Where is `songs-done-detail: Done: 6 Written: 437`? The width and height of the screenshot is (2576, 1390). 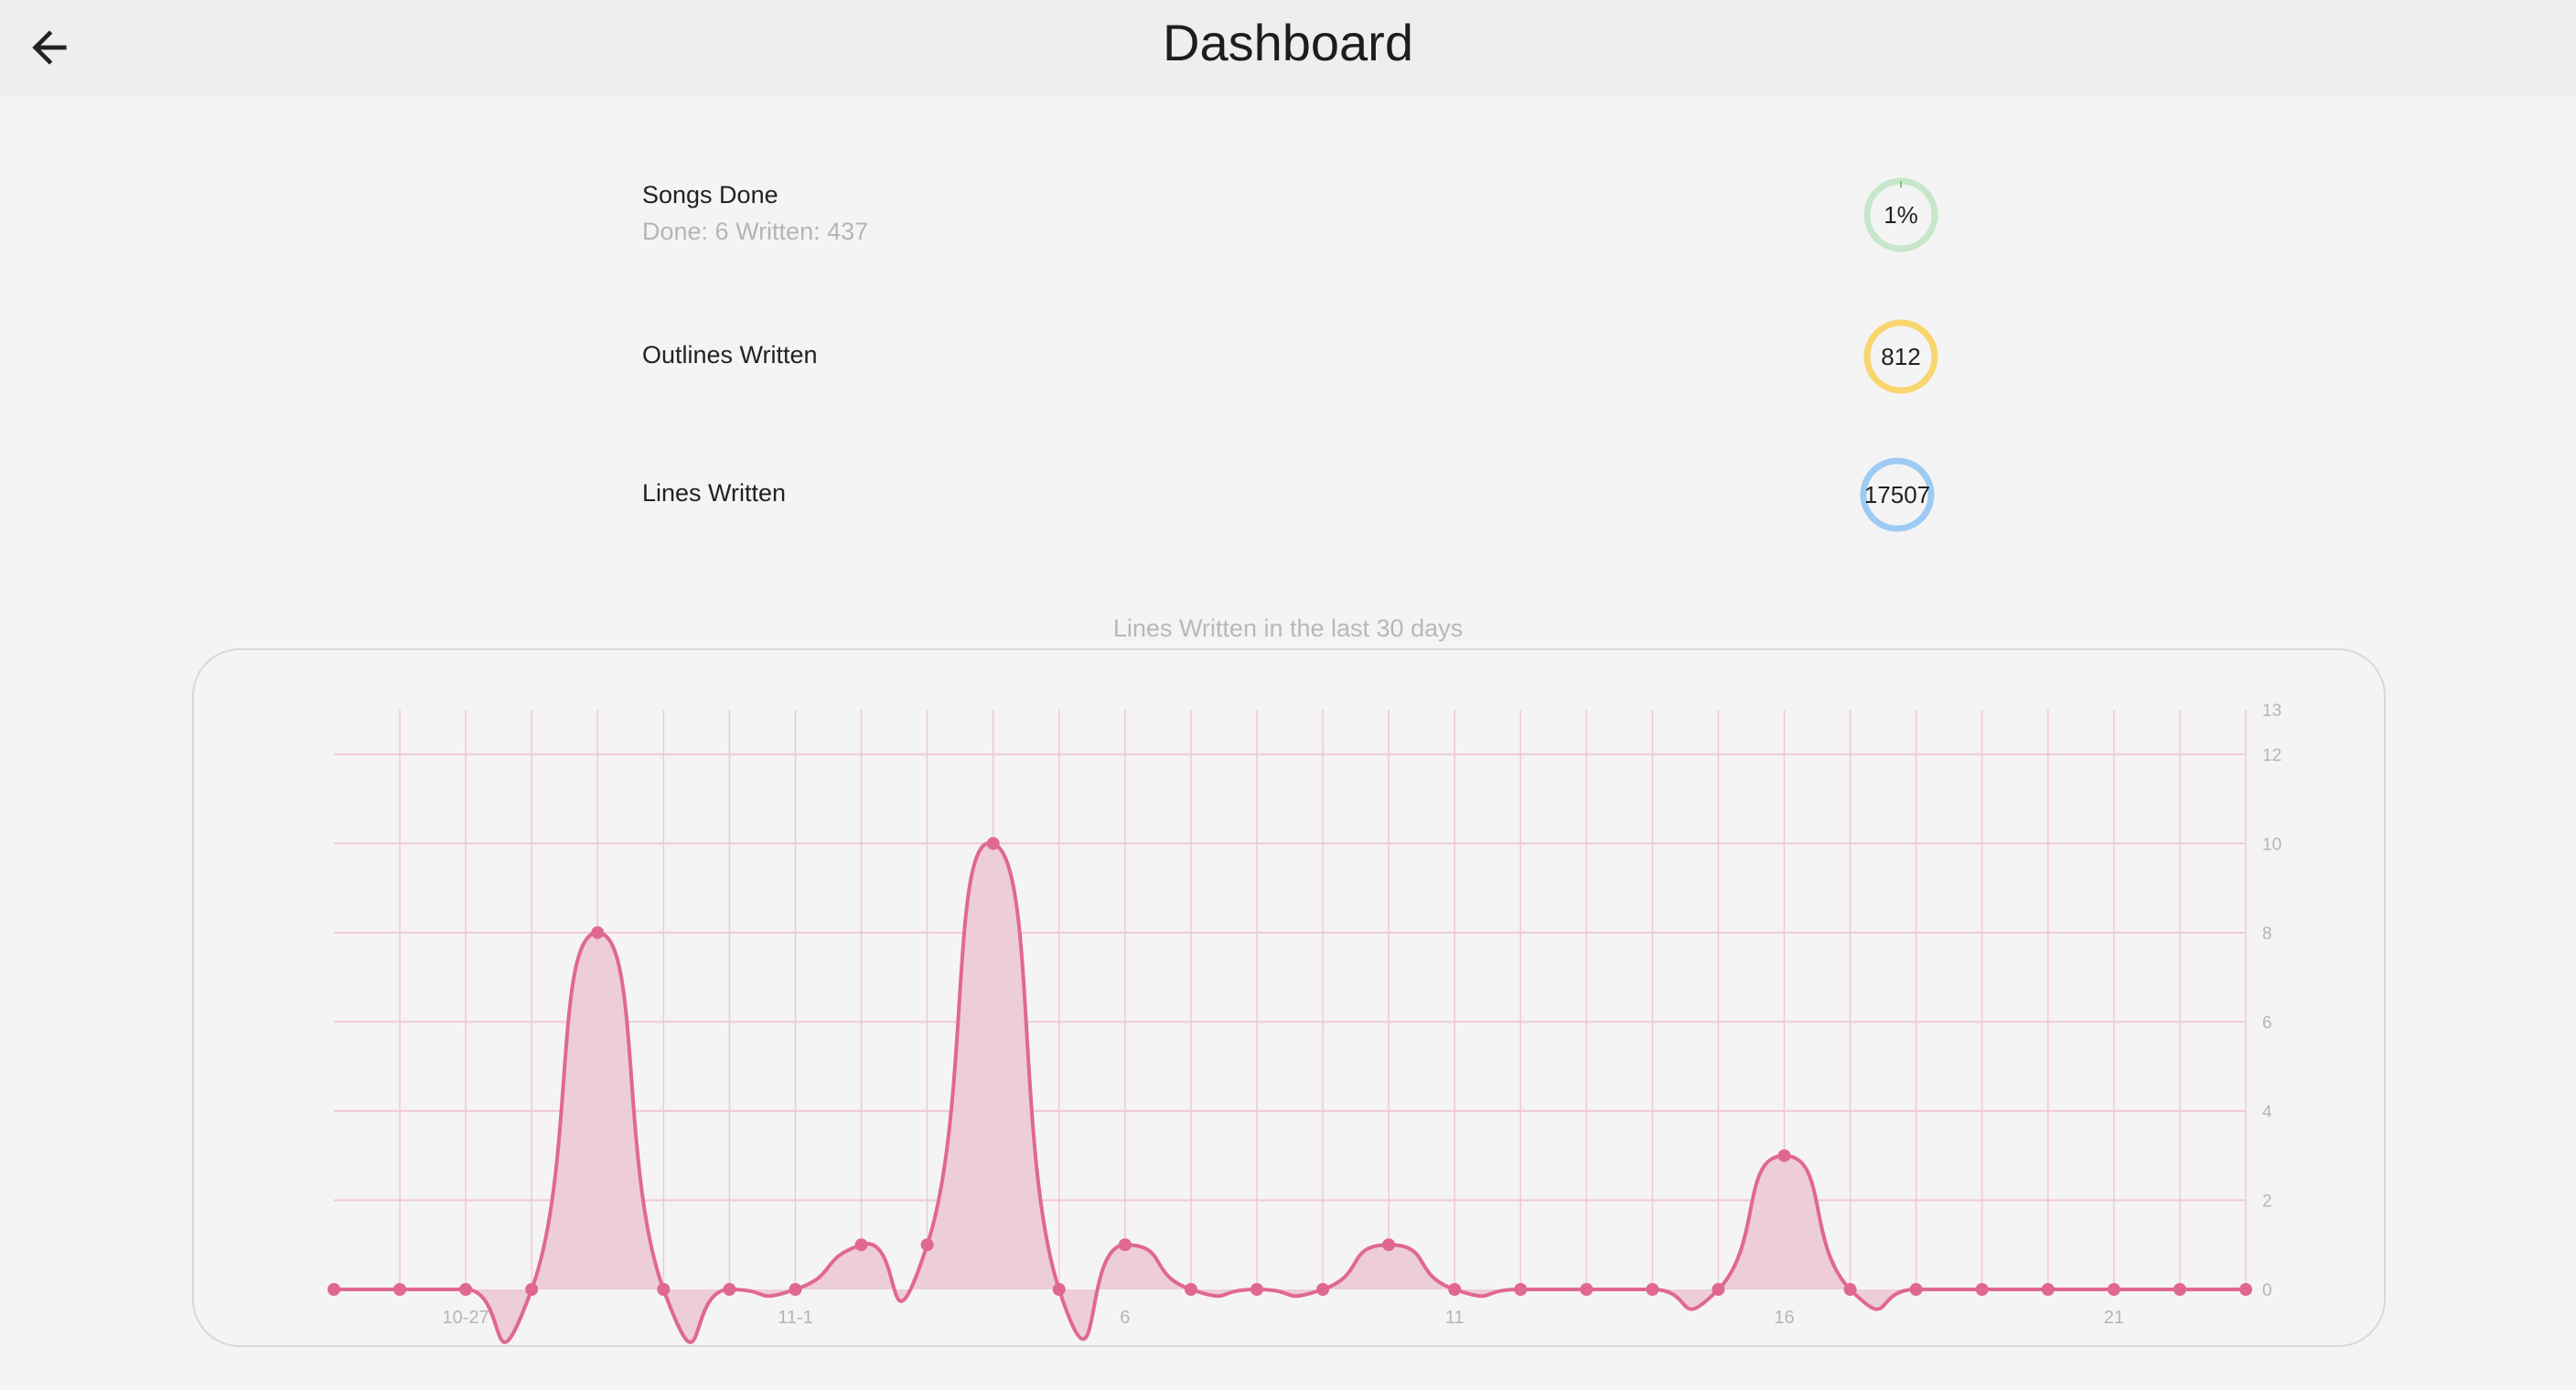 songs-done-detail: Done: 6 Written: 437 is located at coordinates (756, 232).